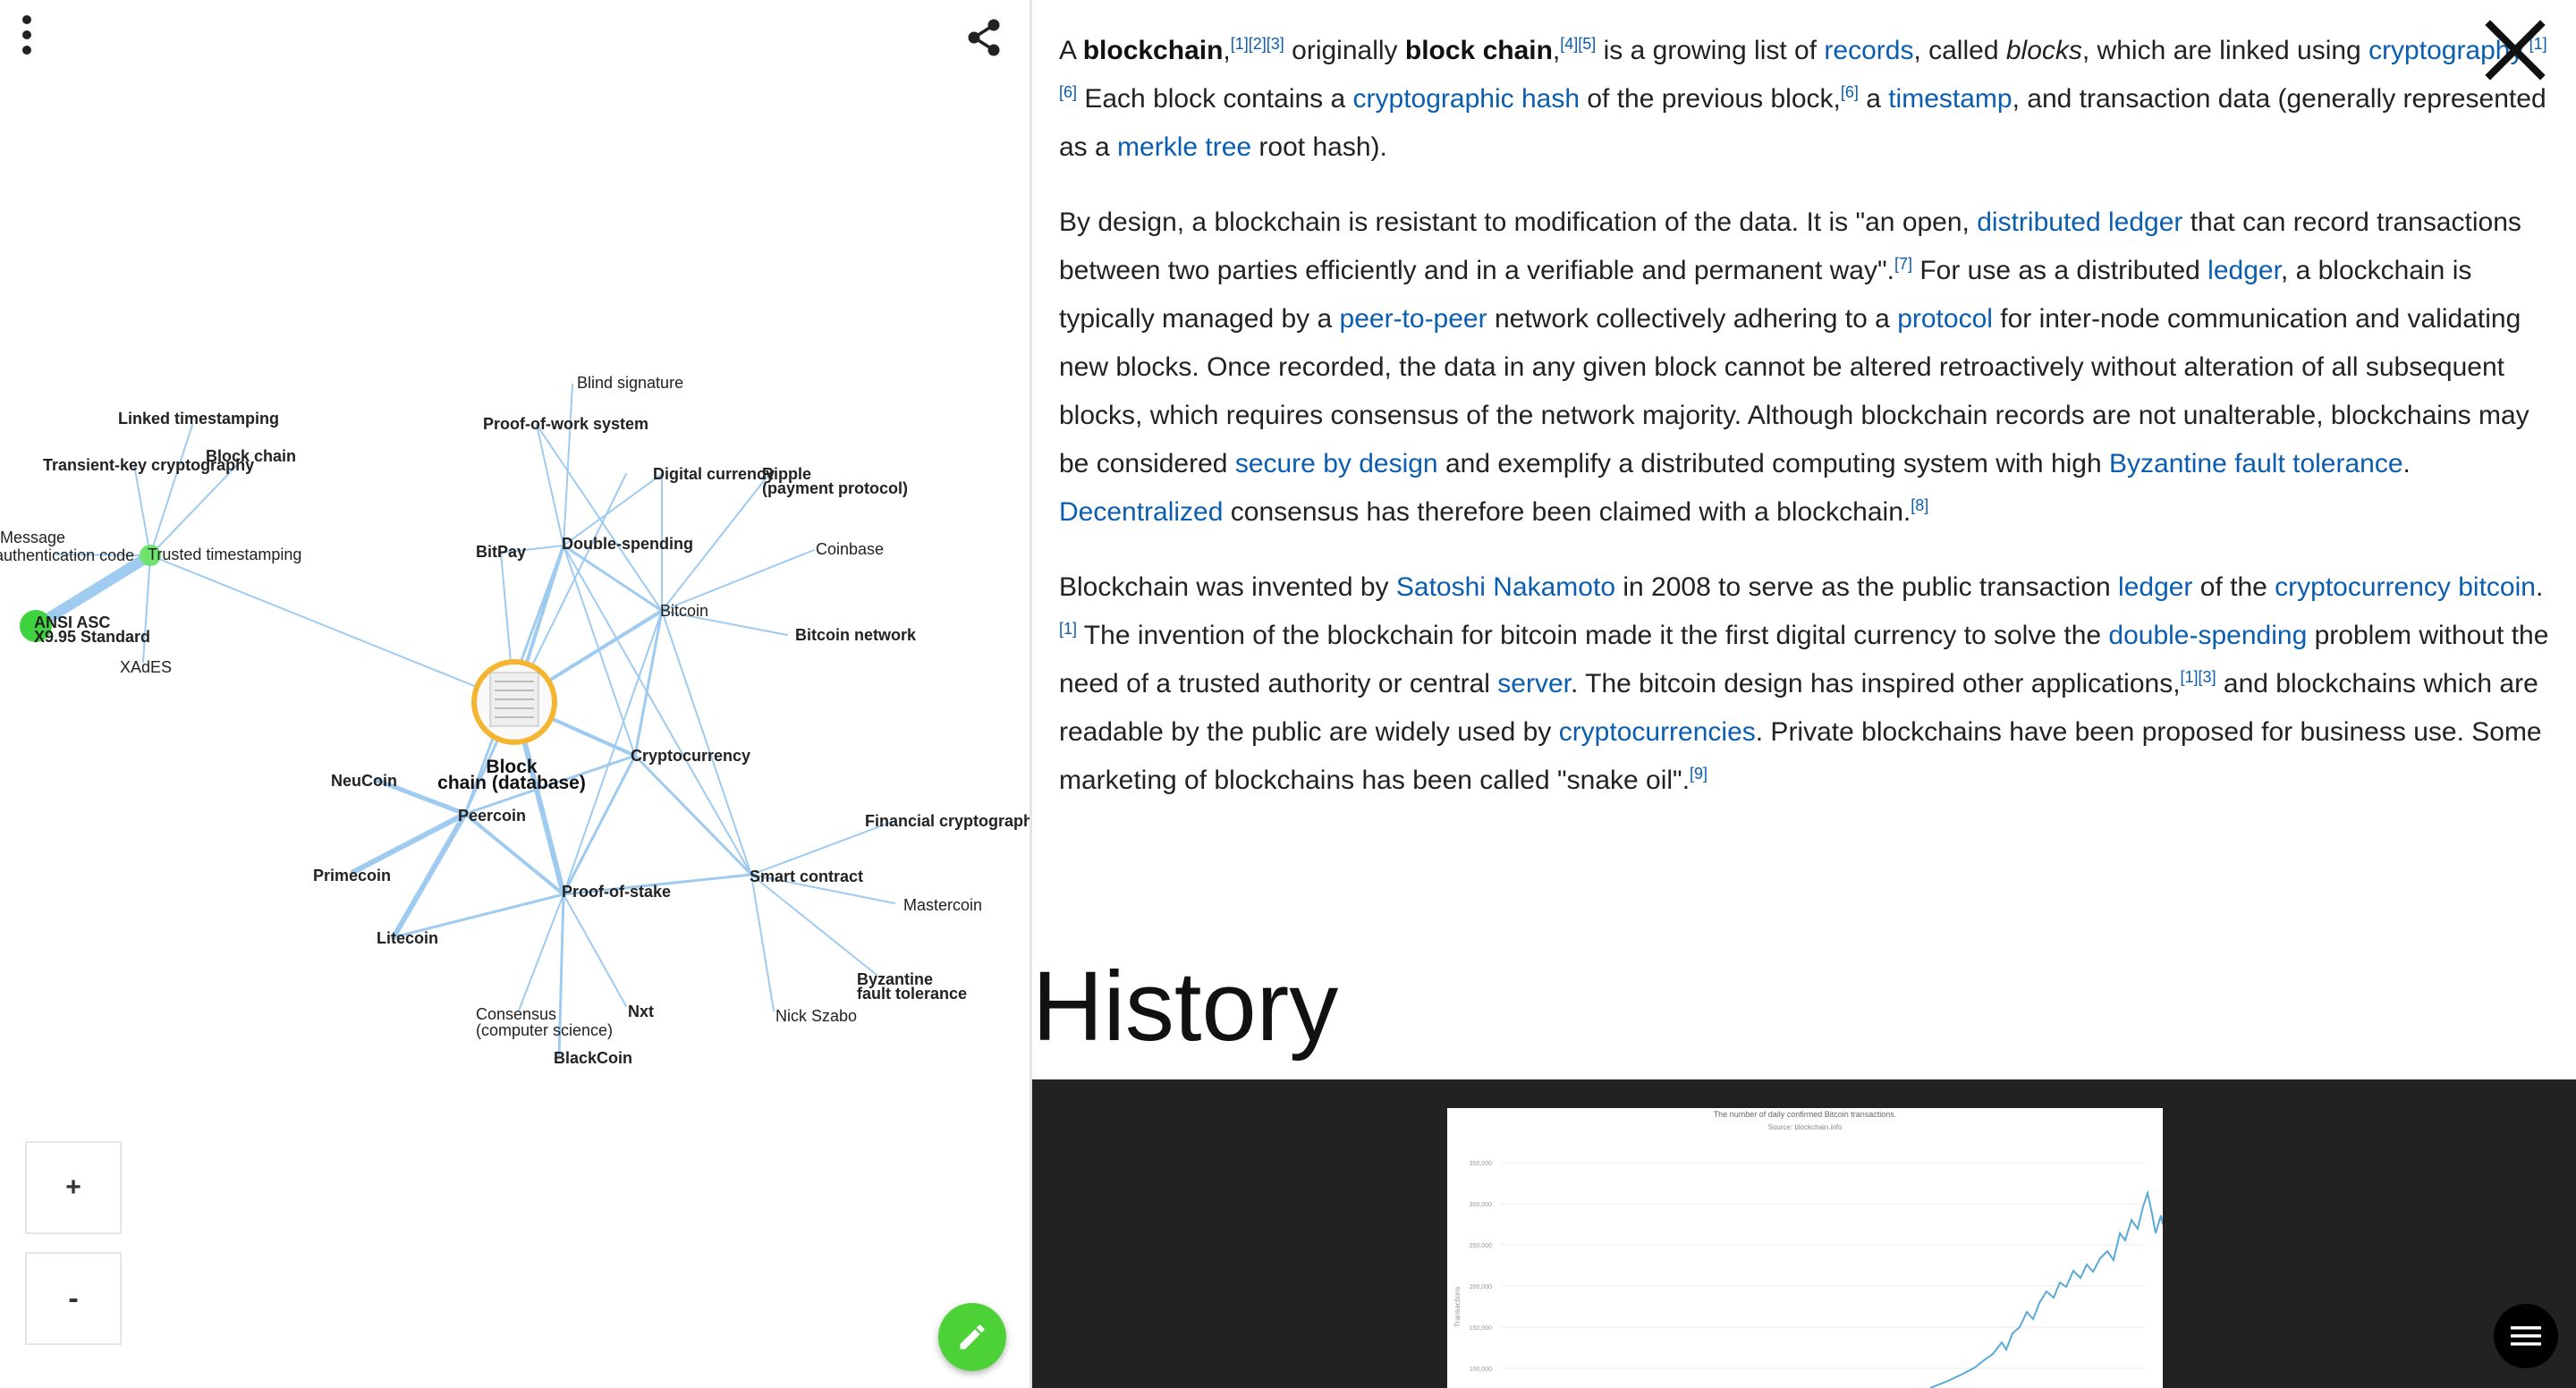 The image size is (2576, 1388). What do you see at coordinates (1153, 51) in the screenshot?
I see `bold-term: blockchain` at bounding box center [1153, 51].